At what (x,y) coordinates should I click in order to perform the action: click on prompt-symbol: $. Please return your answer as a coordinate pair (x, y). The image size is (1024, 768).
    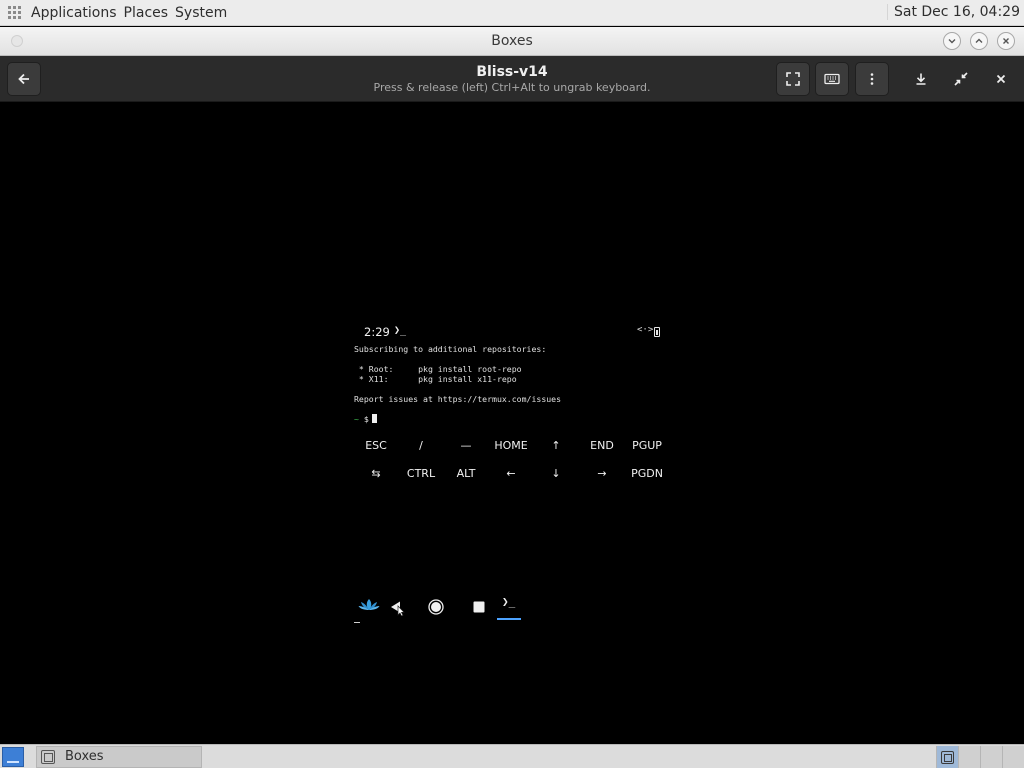
    Looking at the image, I should click on (366, 419).